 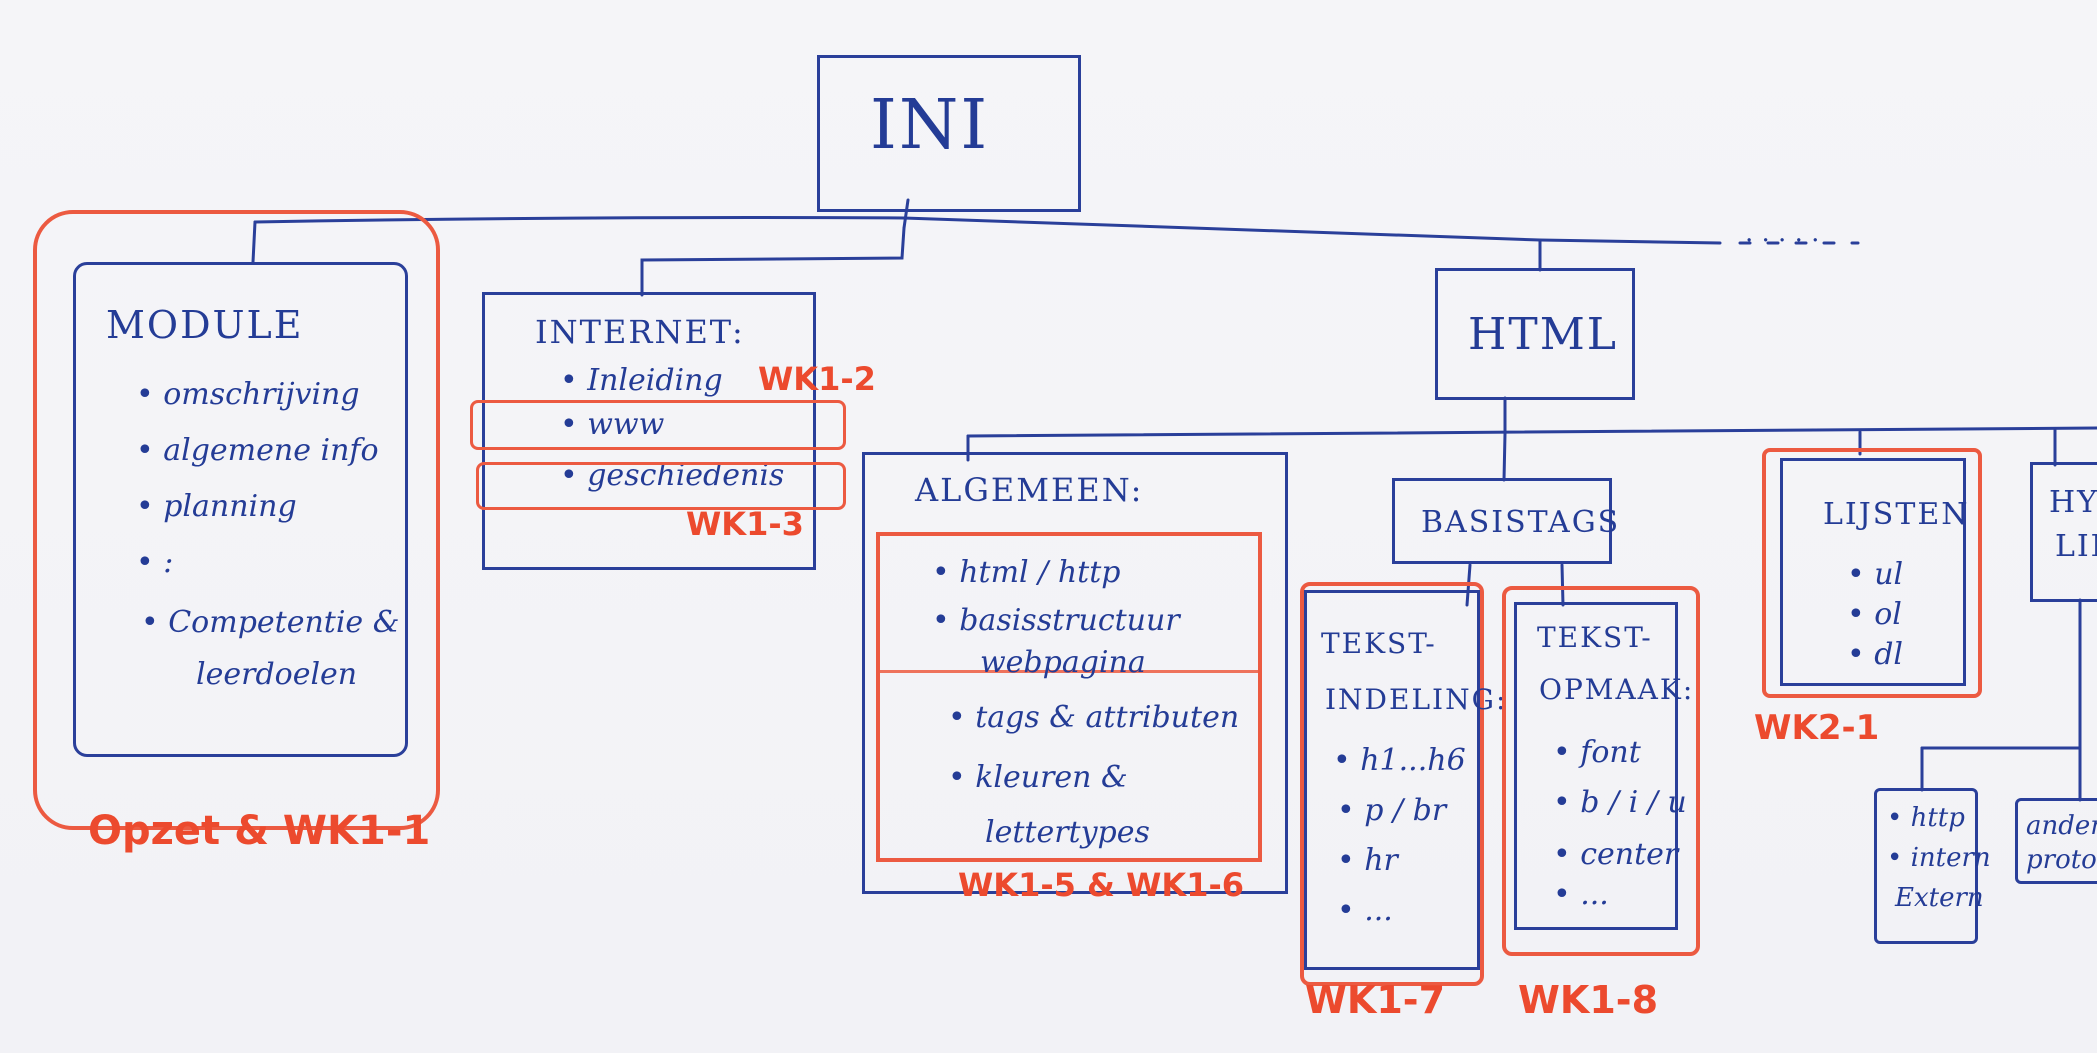 What do you see at coordinates (1067, 832) in the screenshot?
I see `algemeen-item: lettertypes` at bounding box center [1067, 832].